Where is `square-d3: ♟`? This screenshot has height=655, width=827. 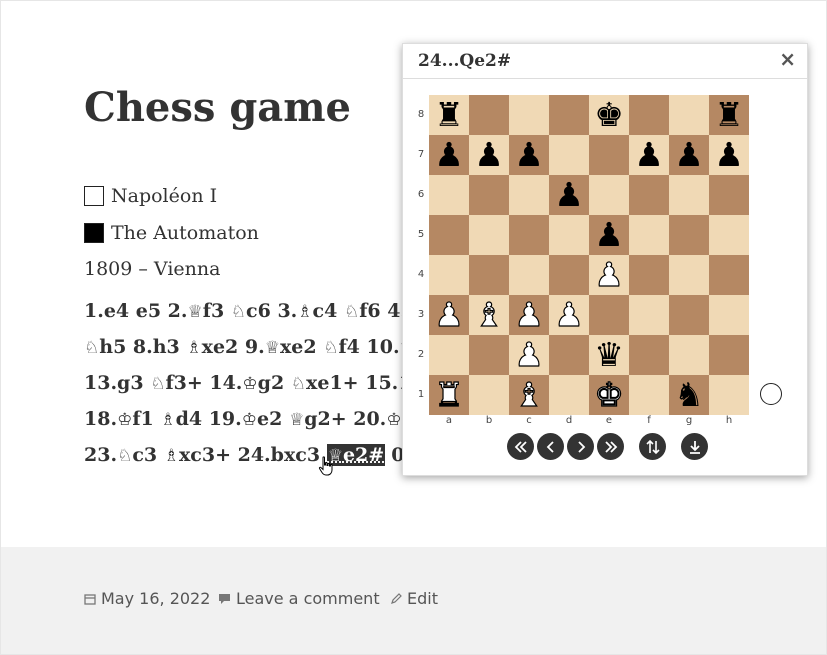 square-d3: ♟ is located at coordinates (569, 314).